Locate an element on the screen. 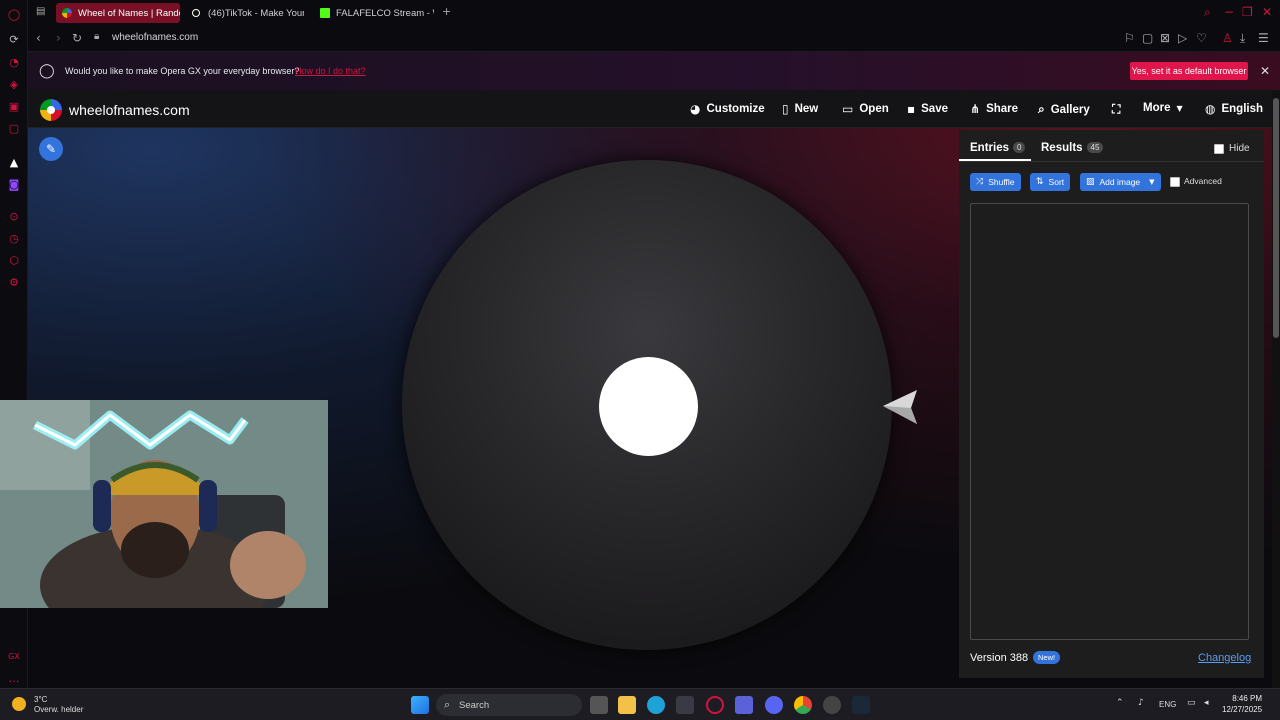 The height and width of the screenshot is (720, 1280). hide-checkbox is located at coordinates (1219, 149).